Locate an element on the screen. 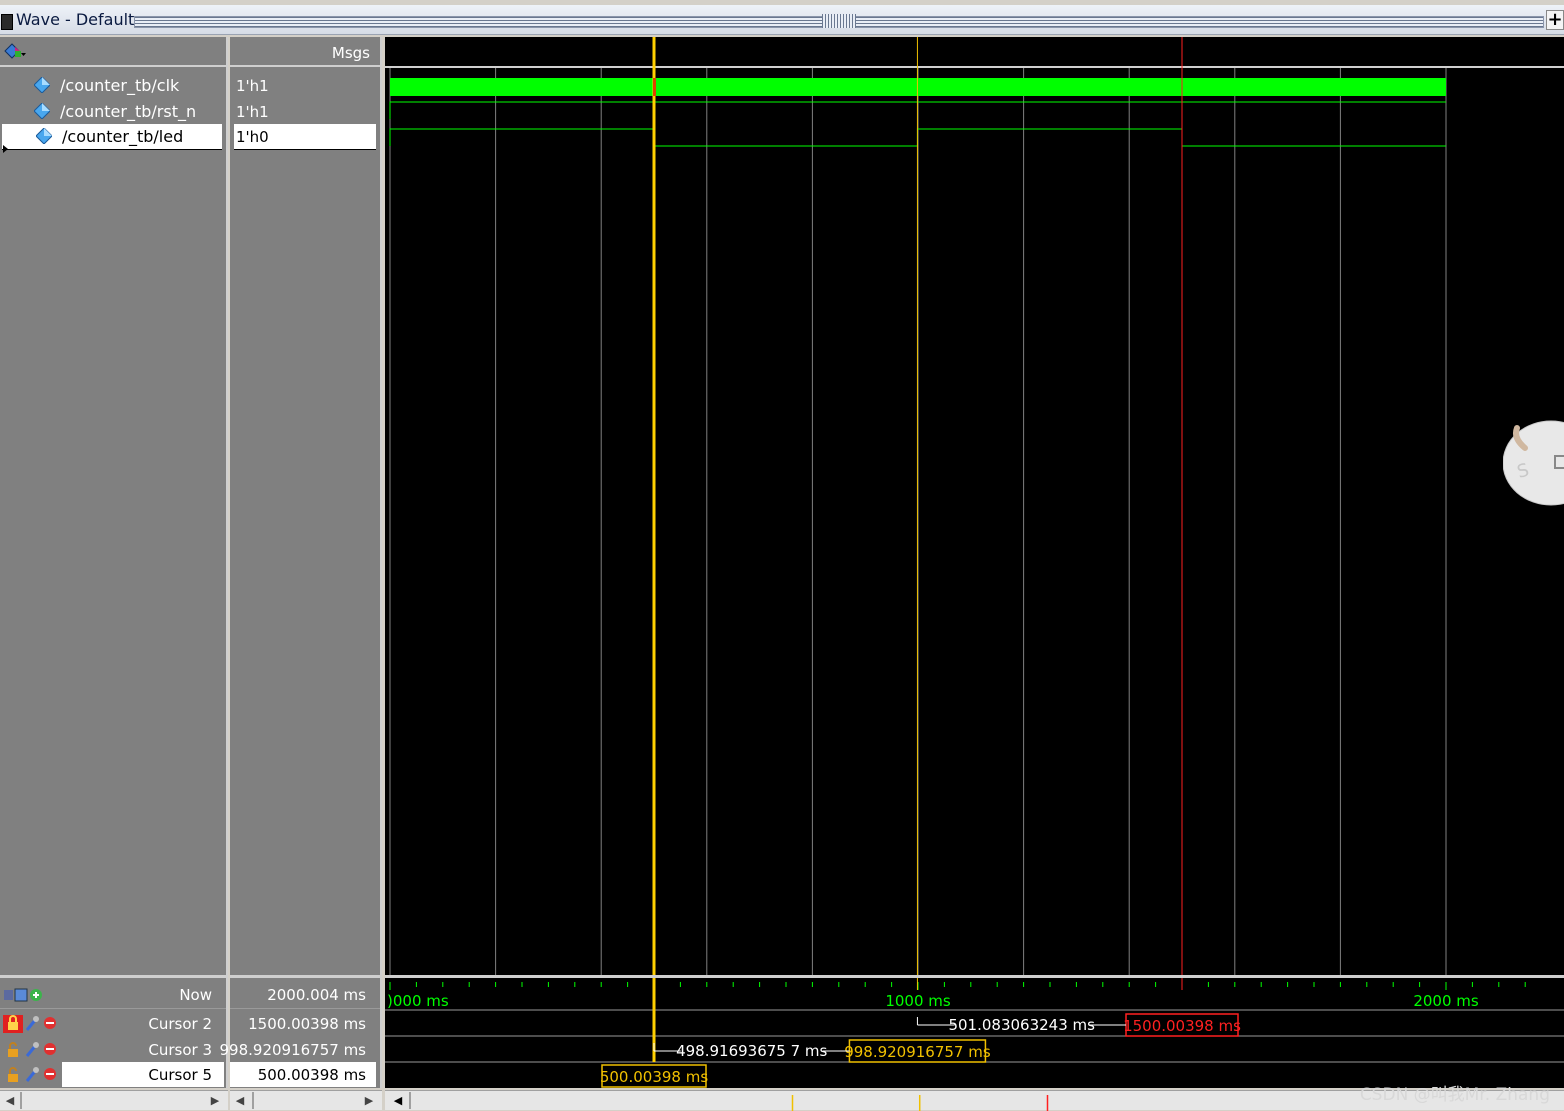  cursor-row-3: Cursor 3 is located at coordinates (113, 1049).